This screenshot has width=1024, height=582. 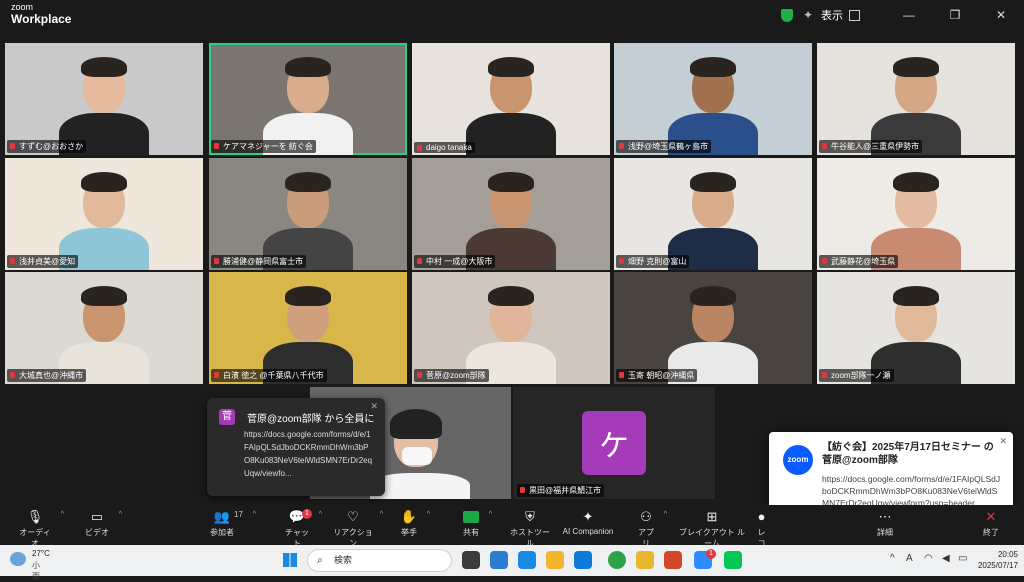 I want to click on taskbar-search: ⌕ 検索, so click(x=379, y=560).